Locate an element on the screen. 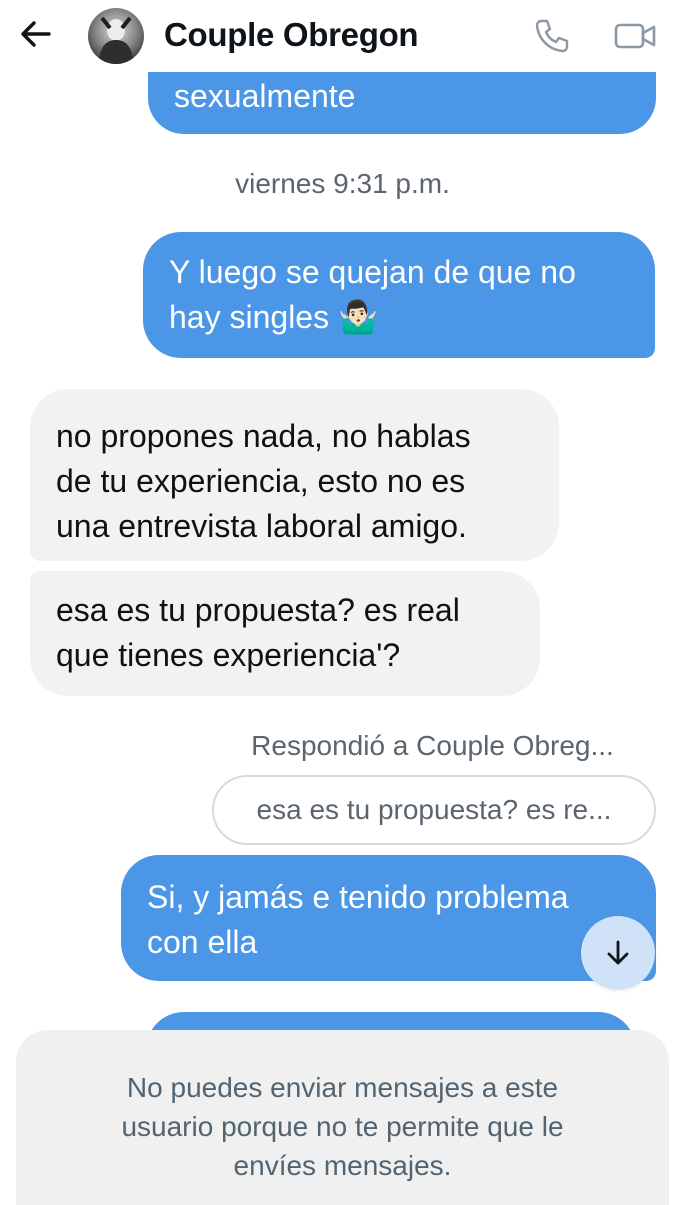 The width and height of the screenshot is (685, 1205). notice-line: usuario porque no te permite que le is located at coordinates (342, 1126).